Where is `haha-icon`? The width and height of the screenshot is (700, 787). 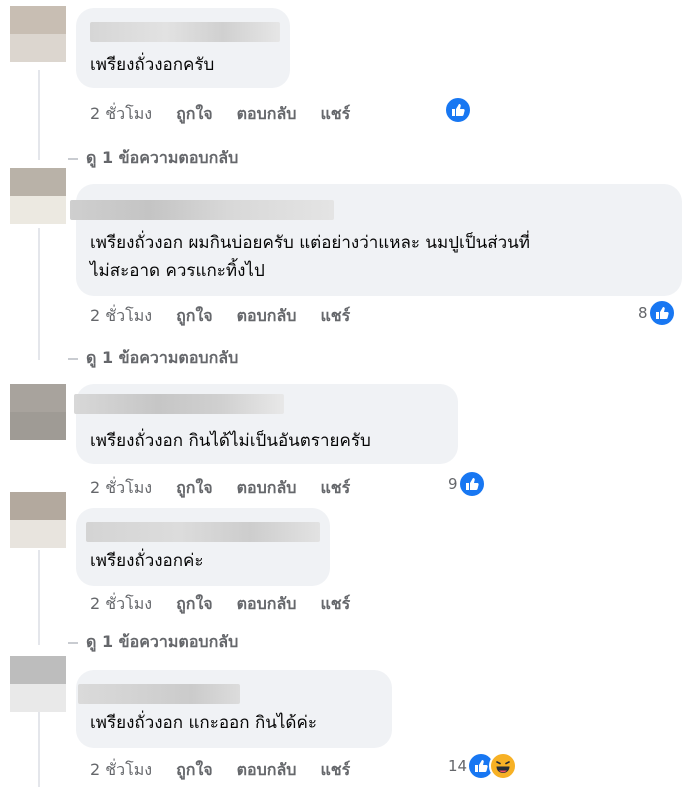 haha-icon is located at coordinates (503, 766).